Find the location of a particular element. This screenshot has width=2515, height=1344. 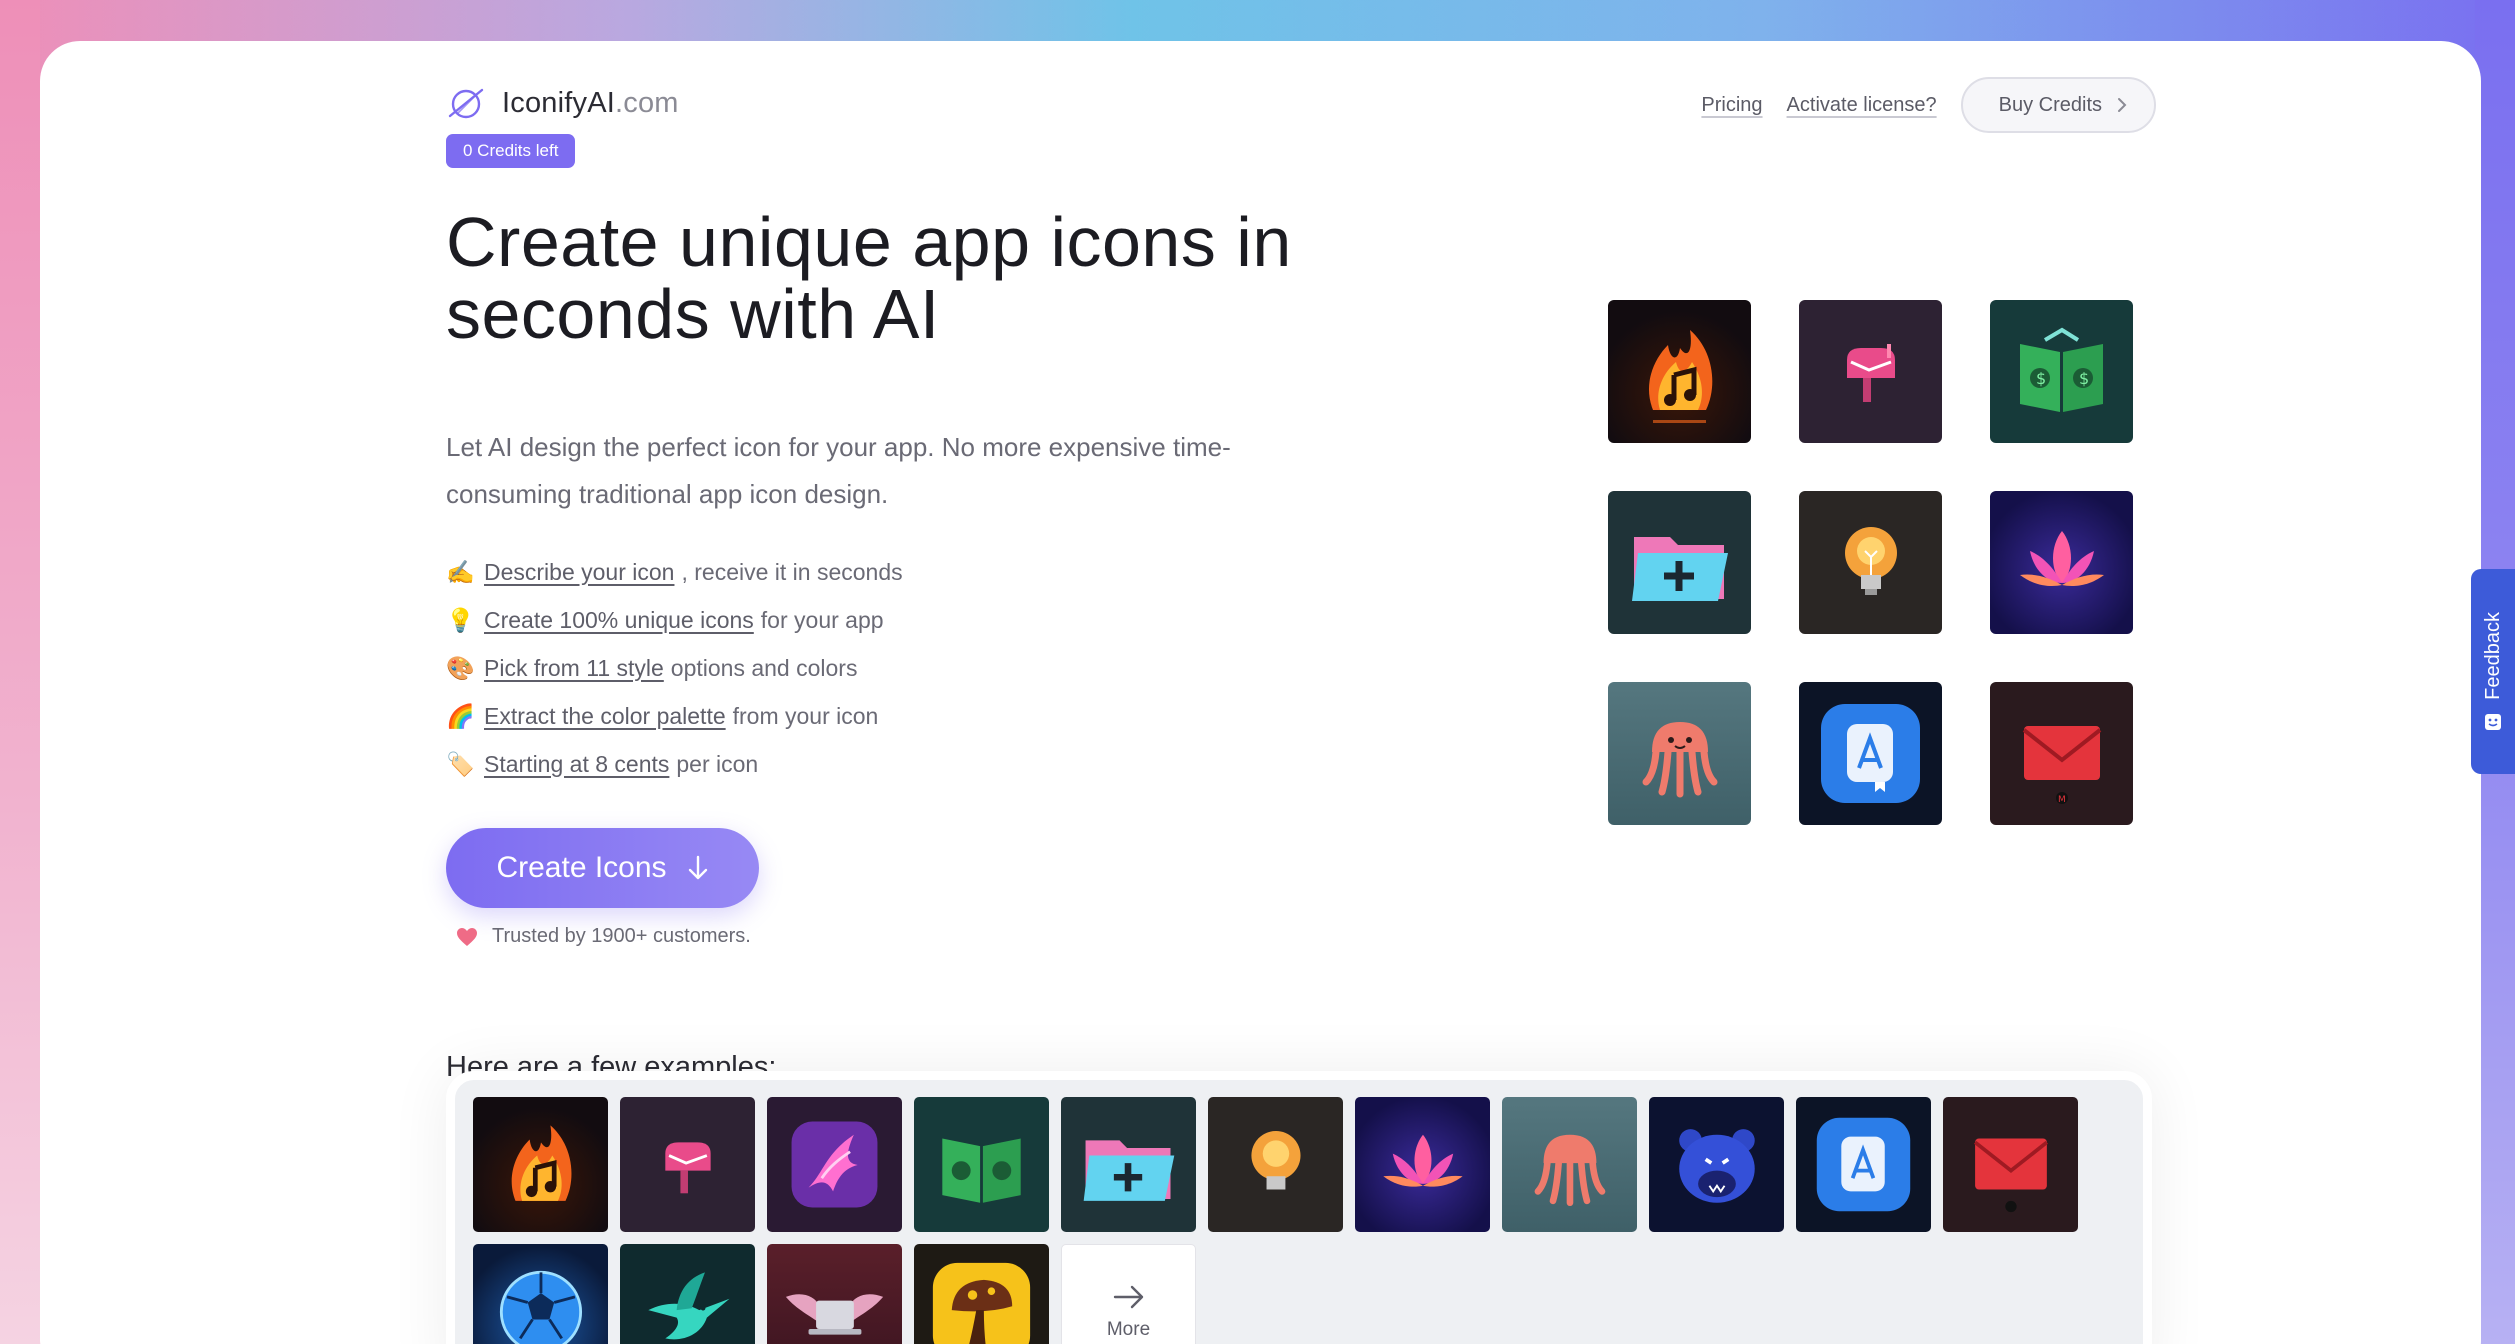

brand-name: IconifyAI is located at coordinates (559, 102).